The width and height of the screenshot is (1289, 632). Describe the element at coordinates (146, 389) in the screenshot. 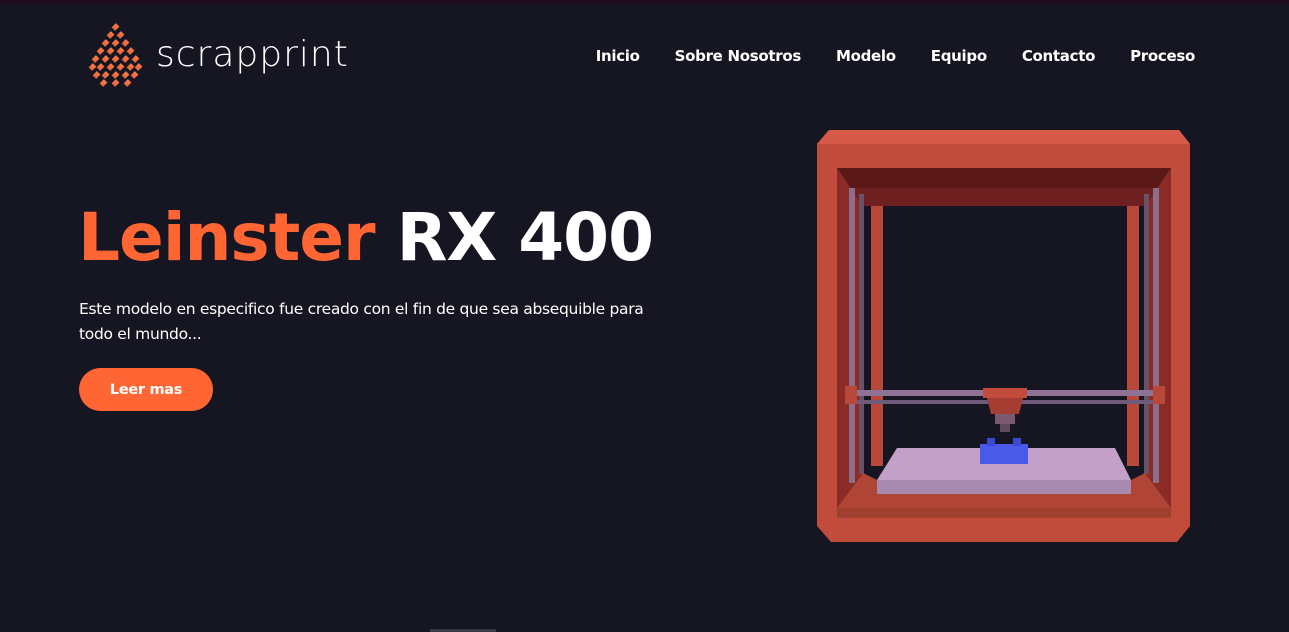

I see `read-more-button: Leer mas` at that location.